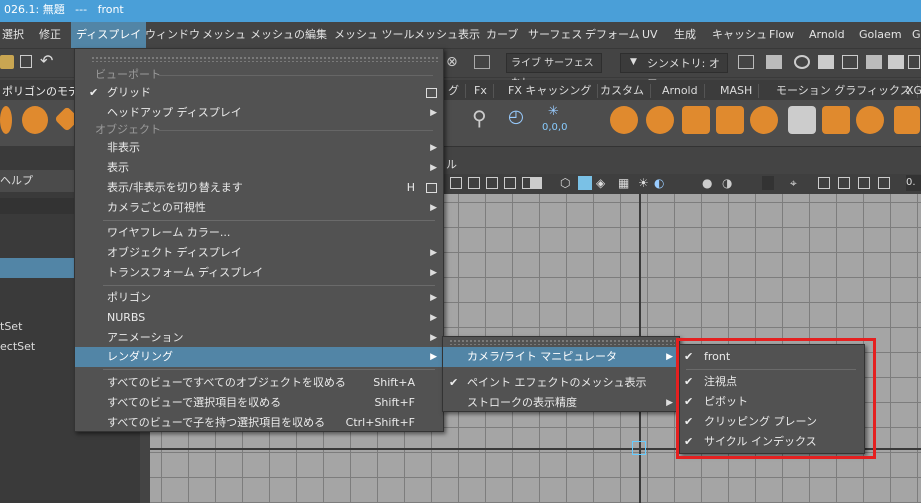 Image resolution: width=921 pixels, height=503 pixels. Describe the element at coordinates (824, 183) in the screenshot. I see `grid-toggle-icon` at that location.